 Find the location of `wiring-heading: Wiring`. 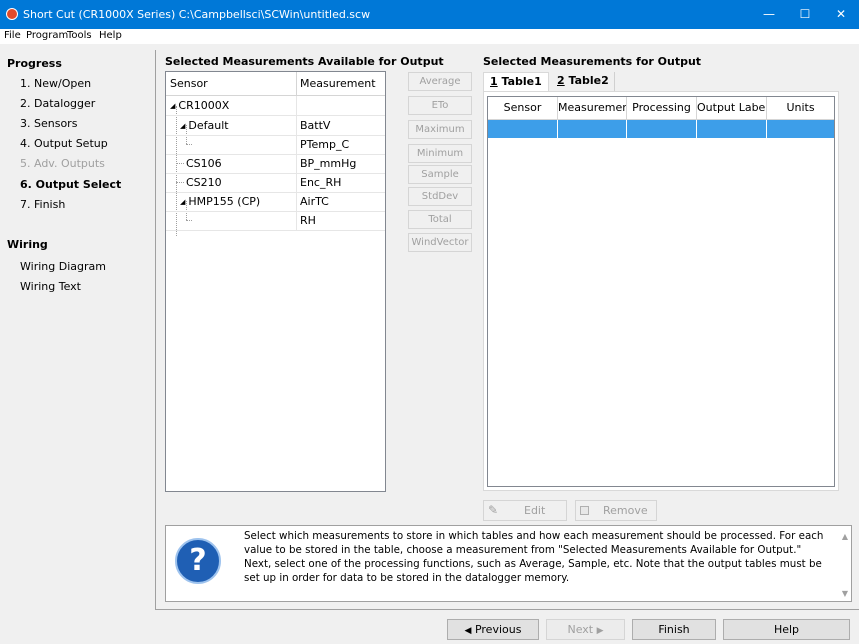

wiring-heading: Wiring is located at coordinates (27, 244).